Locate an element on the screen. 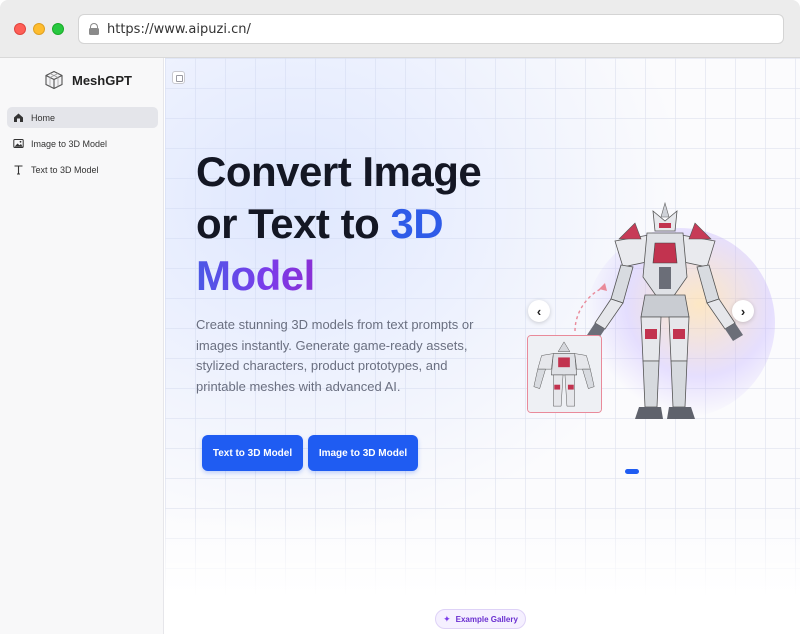 The width and height of the screenshot is (800, 634). example-gallery-badge: ✦ Example Gallery is located at coordinates (480, 619).